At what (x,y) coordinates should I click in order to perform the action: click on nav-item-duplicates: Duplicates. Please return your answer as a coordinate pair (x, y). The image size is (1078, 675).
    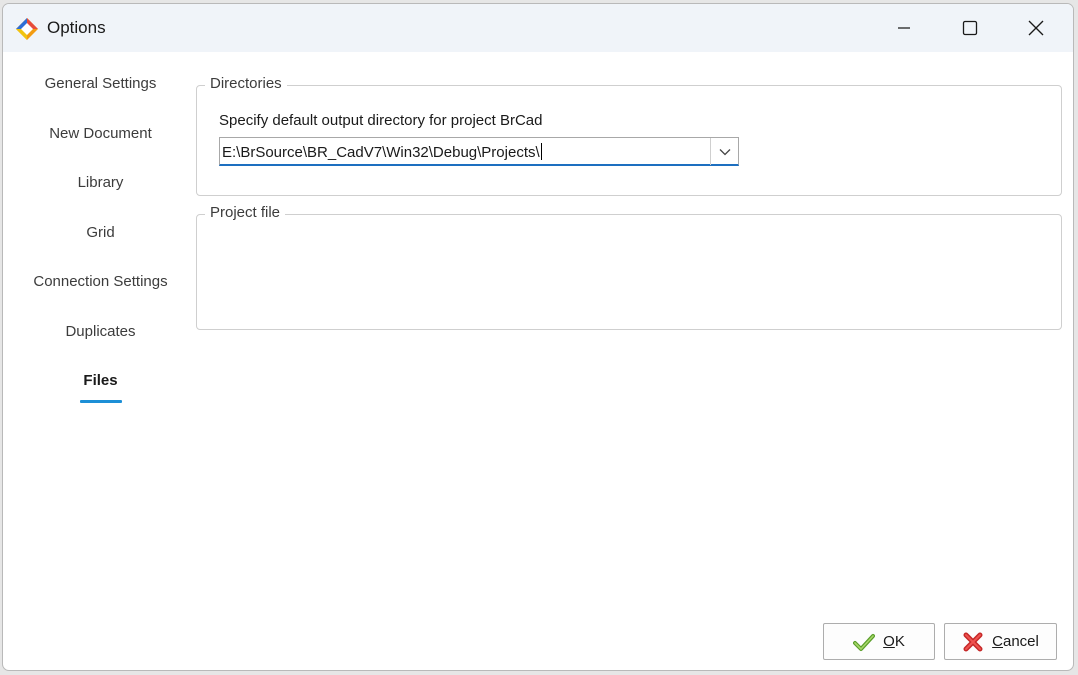
    Looking at the image, I should click on (100, 332).